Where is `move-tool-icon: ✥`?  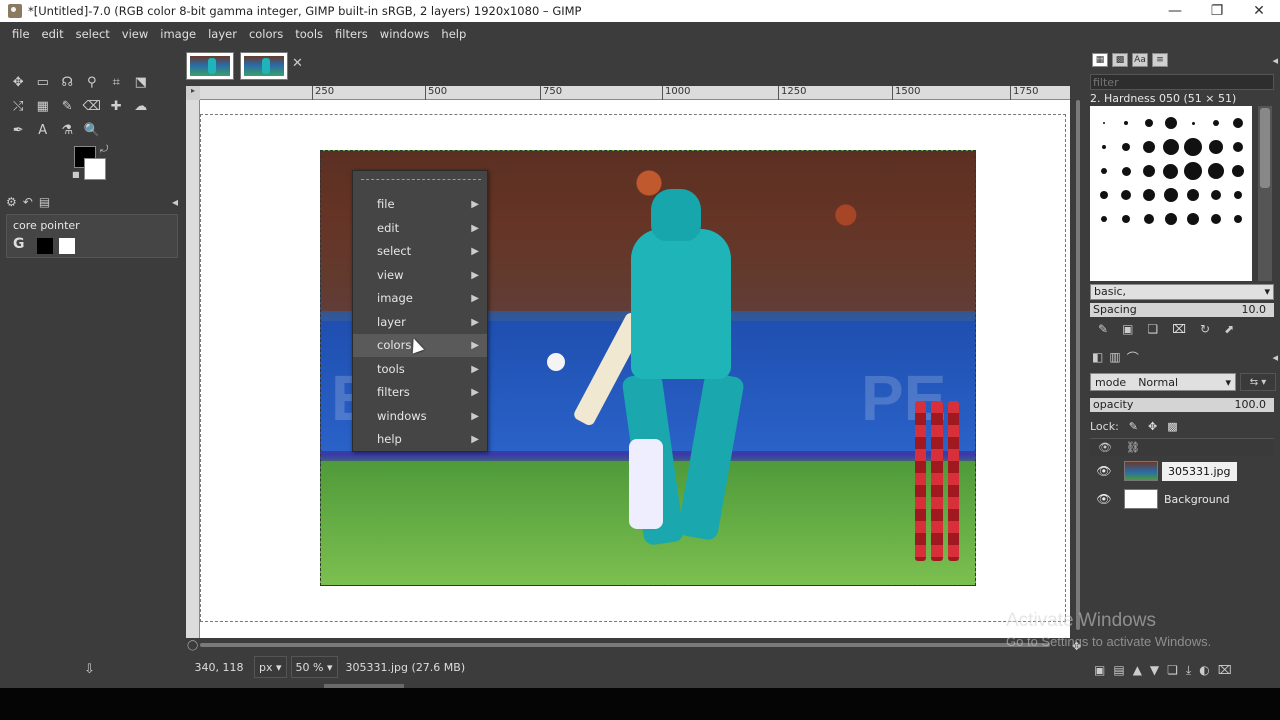
move-tool-icon: ✥ is located at coordinates (18, 82).